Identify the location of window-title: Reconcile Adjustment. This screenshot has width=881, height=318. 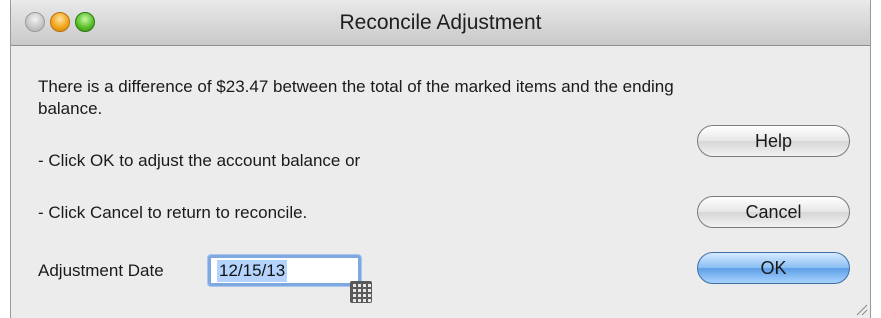
(440, 22).